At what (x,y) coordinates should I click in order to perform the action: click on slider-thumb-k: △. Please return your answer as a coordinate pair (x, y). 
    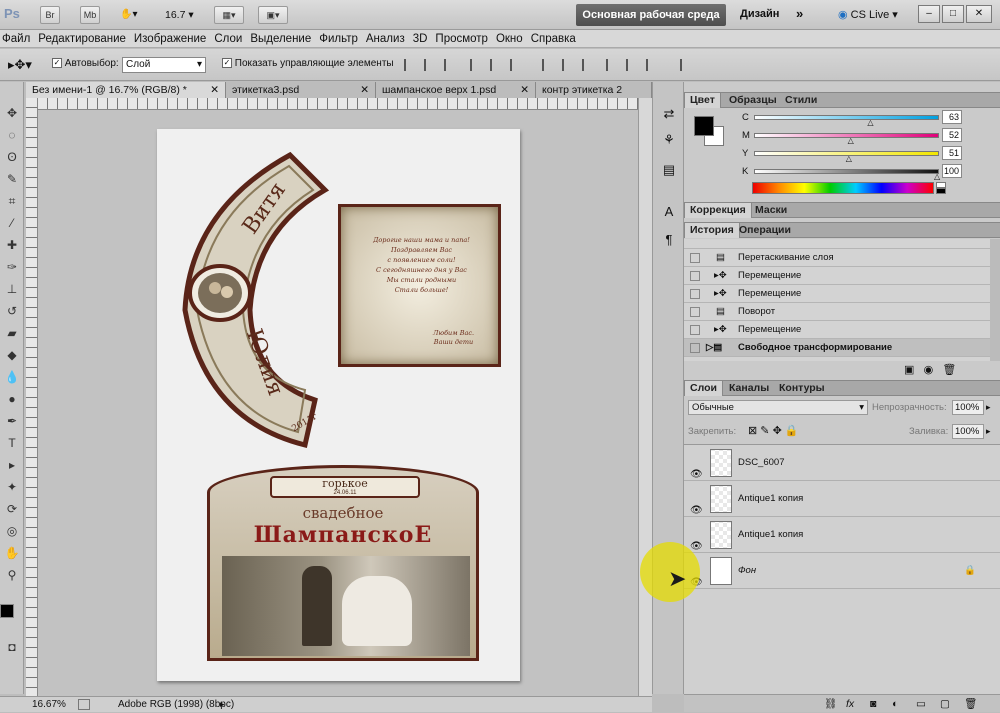
    Looking at the image, I should click on (937, 176).